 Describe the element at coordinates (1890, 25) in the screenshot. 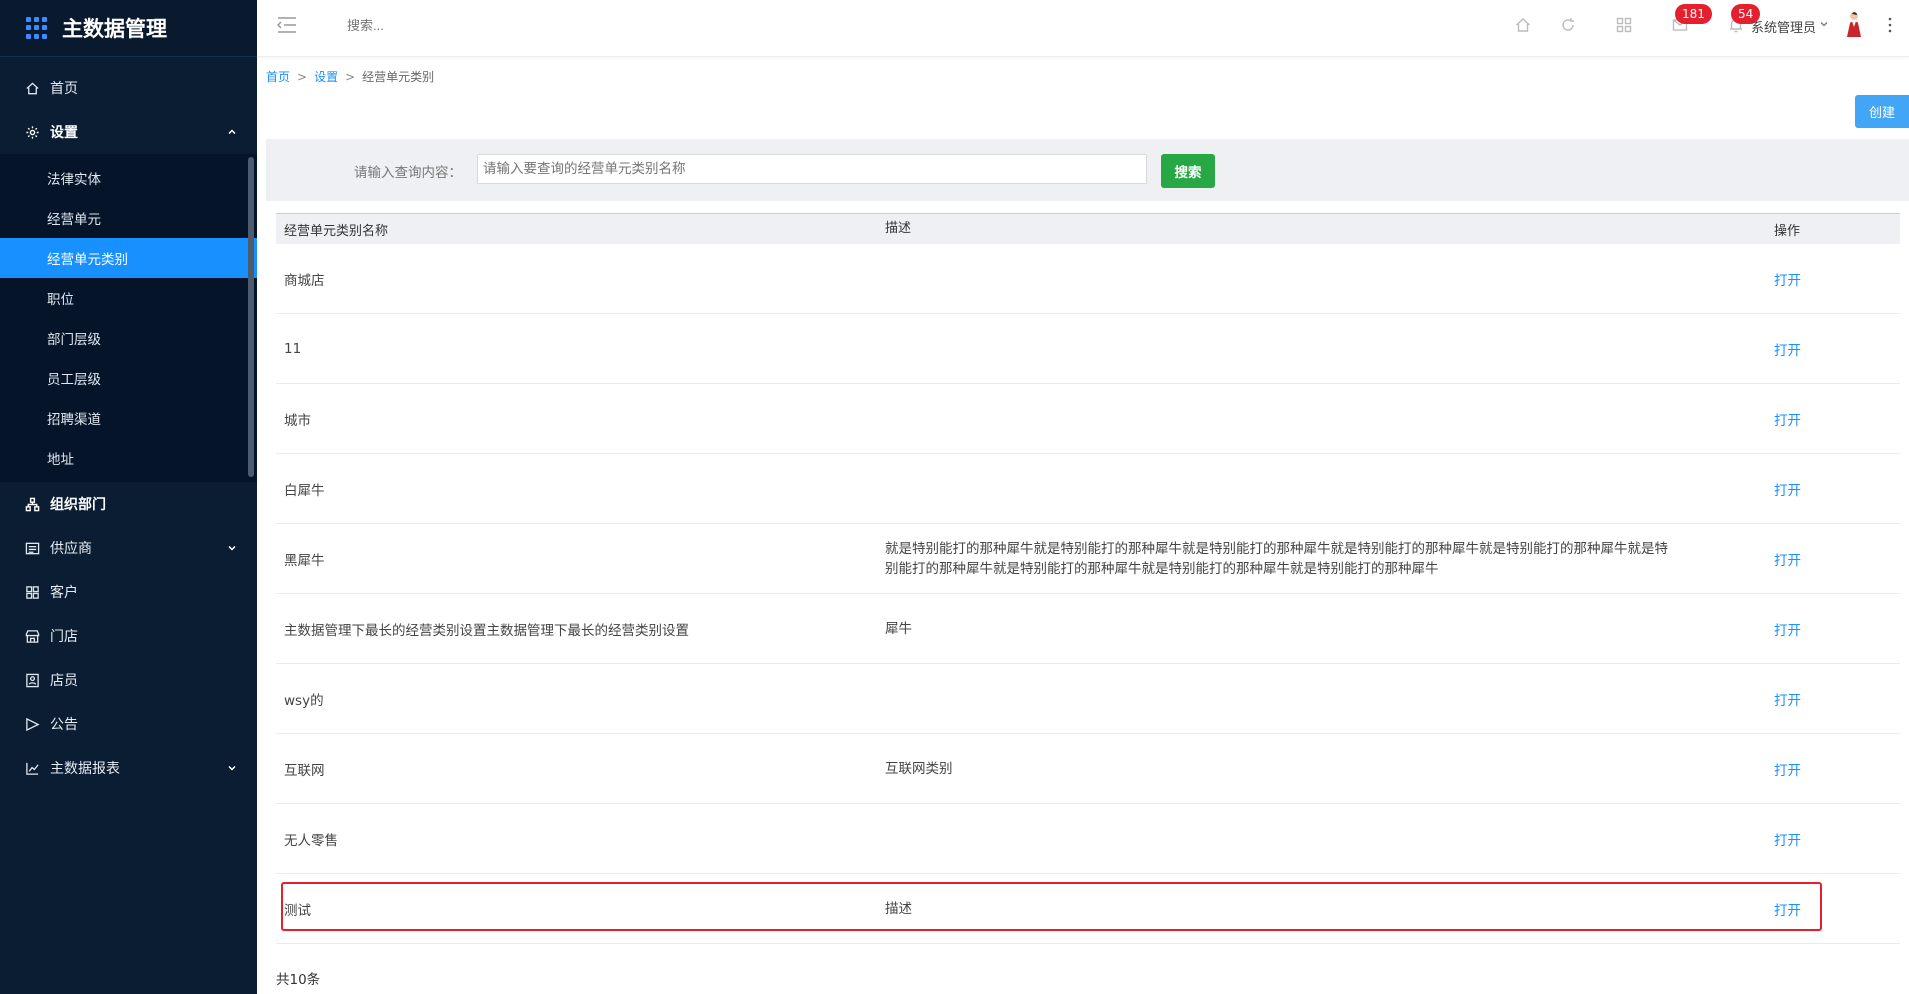

I see `more-vertical-icon` at that location.